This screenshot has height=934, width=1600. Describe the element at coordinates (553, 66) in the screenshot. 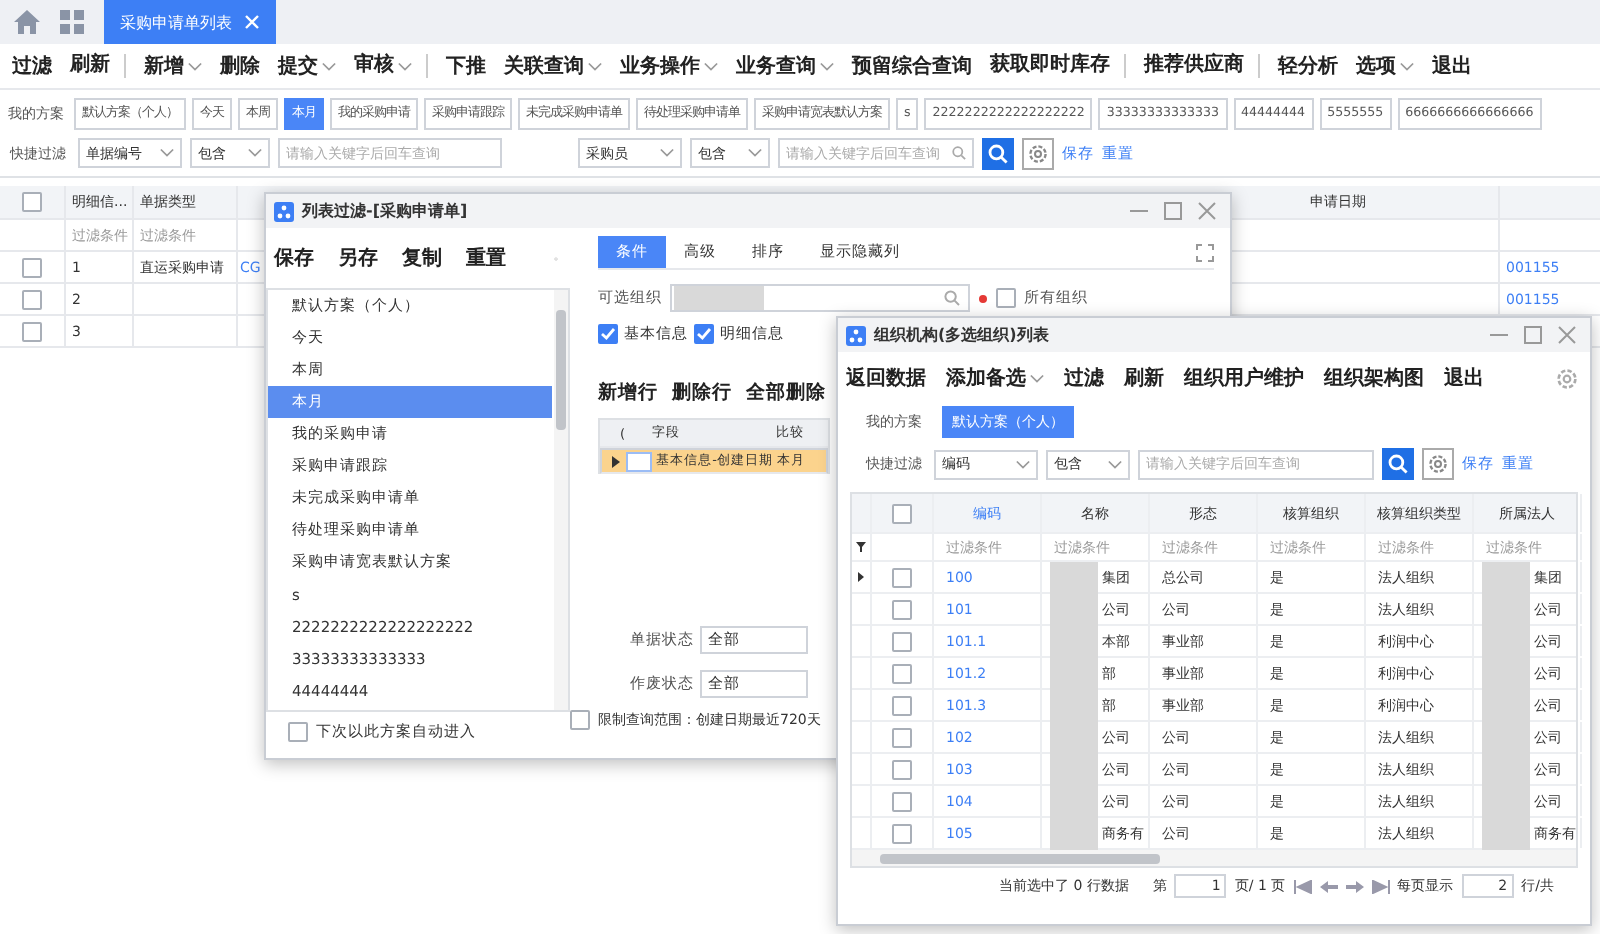

I see `toolbar-button: 关联查询` at that location.